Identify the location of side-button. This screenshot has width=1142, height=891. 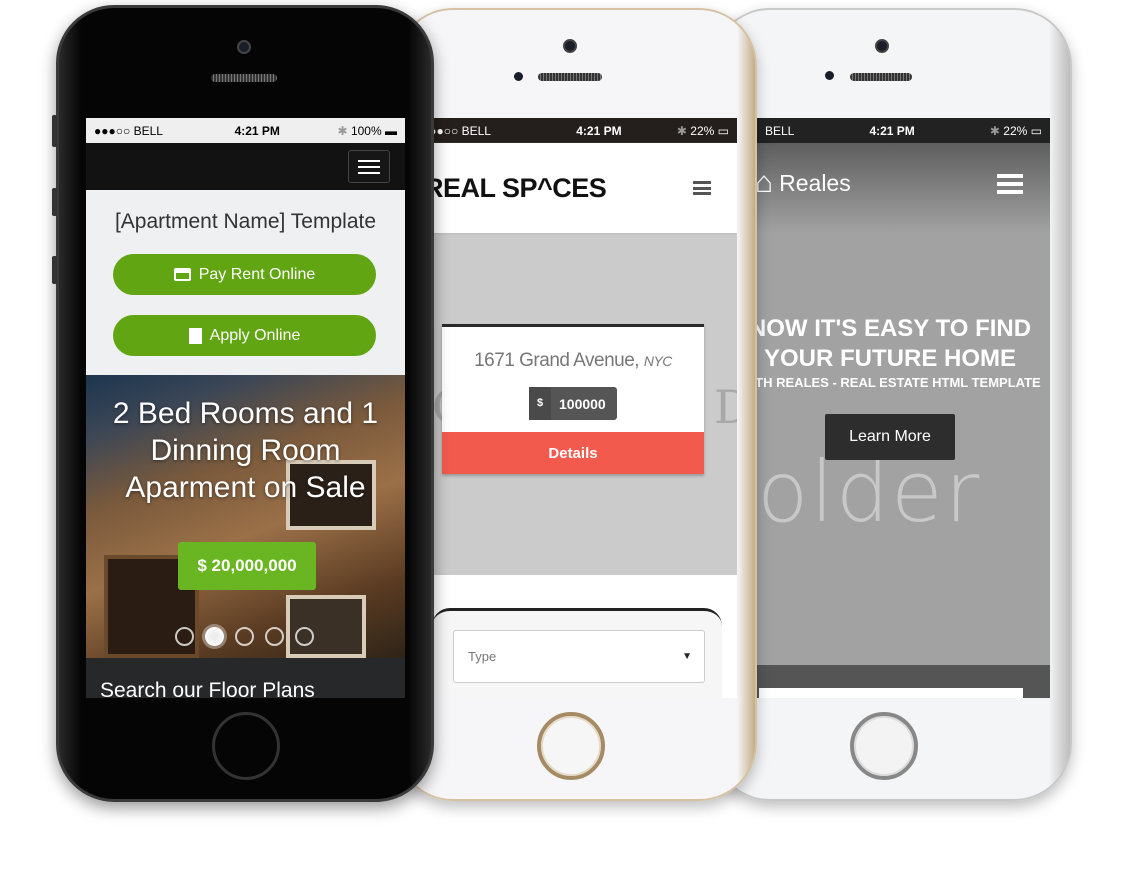
(54, 131).